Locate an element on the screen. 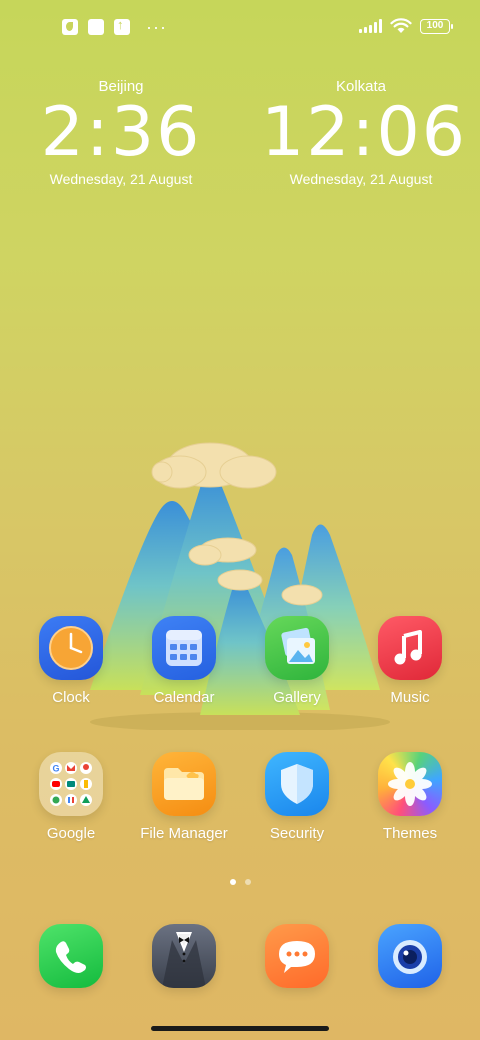  square-notification-icon is located at coordinates (96, 27).